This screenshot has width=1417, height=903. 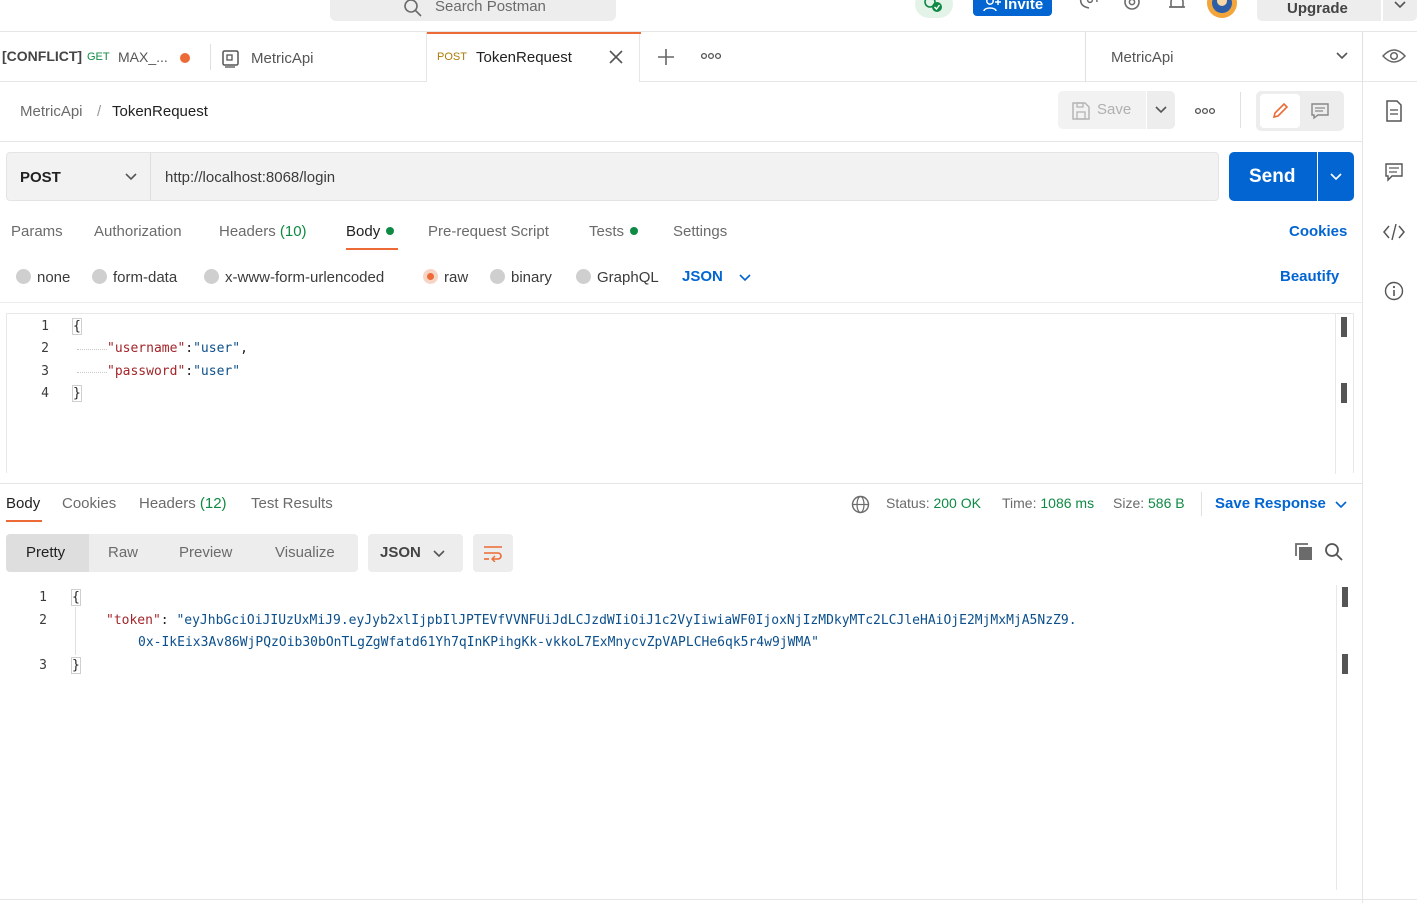 What do you see at coordinates (45, 348) in the screenshot?
I see `line-number: 2` at bounding box center [45, 348].